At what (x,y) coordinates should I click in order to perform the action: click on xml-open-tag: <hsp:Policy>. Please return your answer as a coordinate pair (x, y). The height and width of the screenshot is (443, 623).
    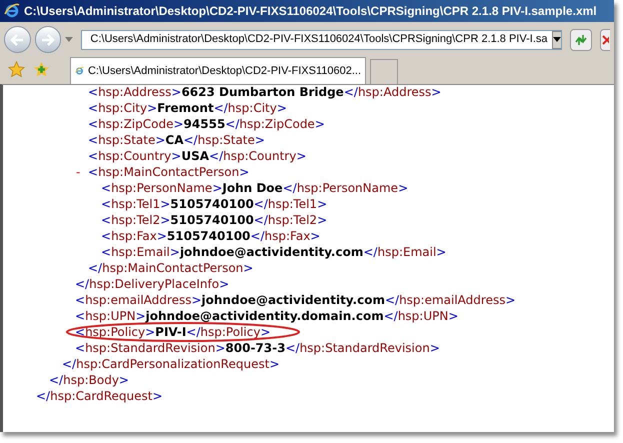
    Looking at the image, I should click on (115, 332).